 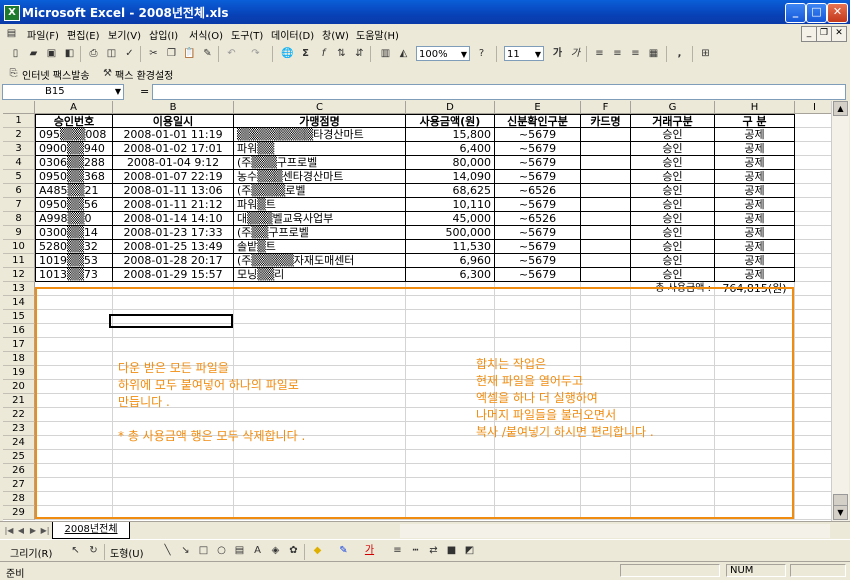 I want to click on table-cell: 5280▒▒32, so click(x=74, y=247).